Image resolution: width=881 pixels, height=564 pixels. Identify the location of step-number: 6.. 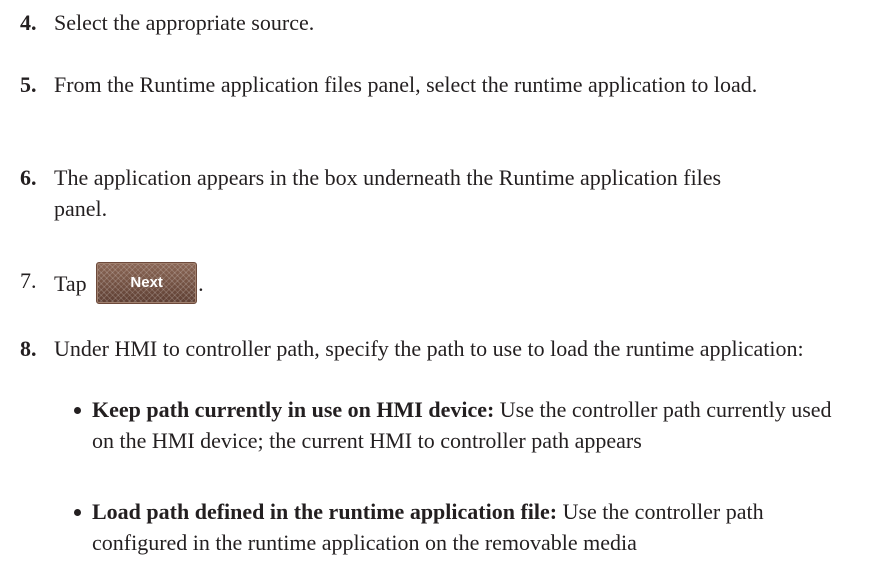
(28, 177).